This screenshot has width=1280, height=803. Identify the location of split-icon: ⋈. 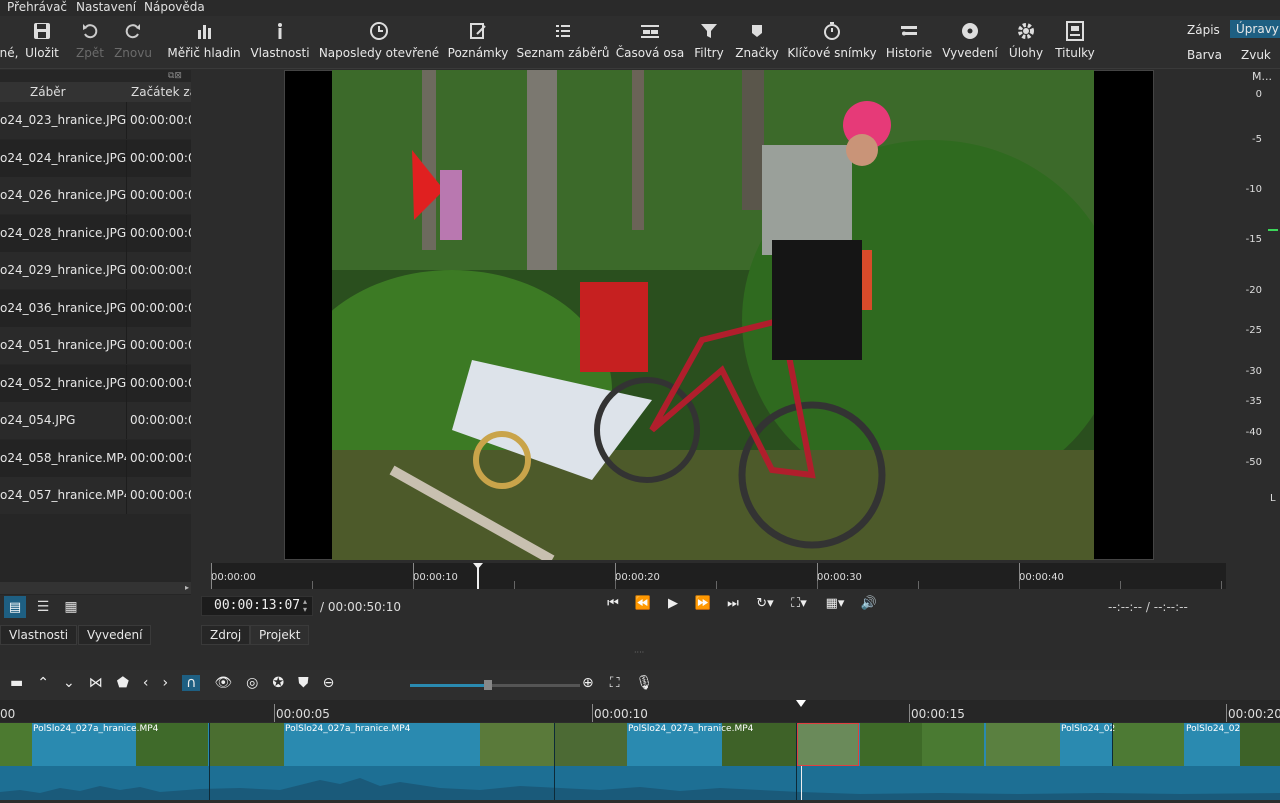
(96, 683).